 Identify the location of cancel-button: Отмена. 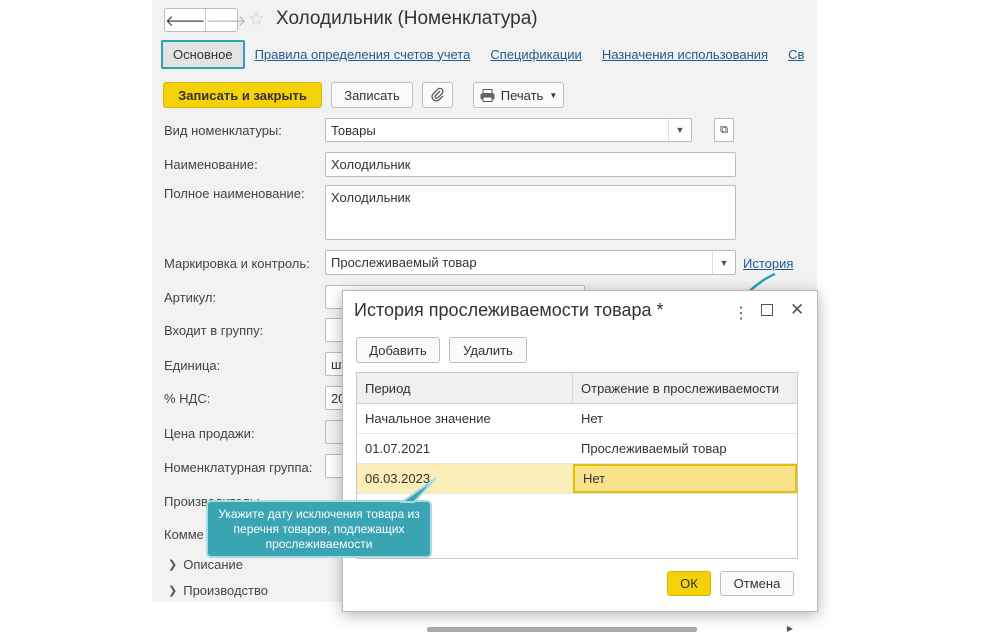
(757, 583).